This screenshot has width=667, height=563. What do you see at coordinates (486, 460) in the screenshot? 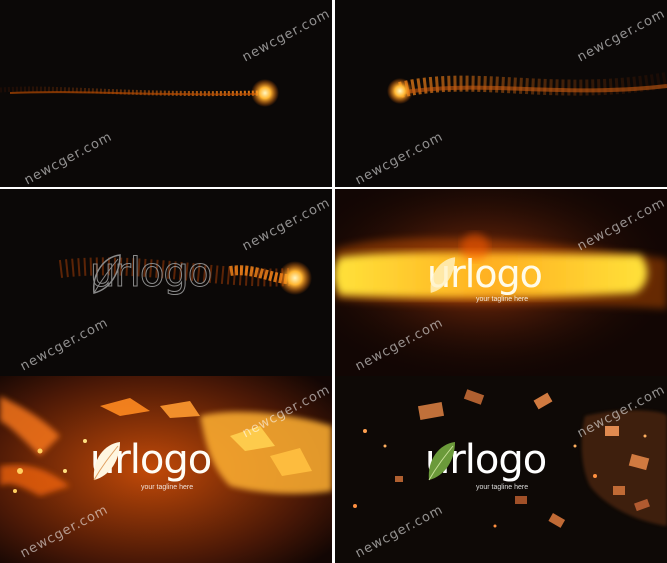
I see `logo-final: urlogo` at bounding box center [486, 460].